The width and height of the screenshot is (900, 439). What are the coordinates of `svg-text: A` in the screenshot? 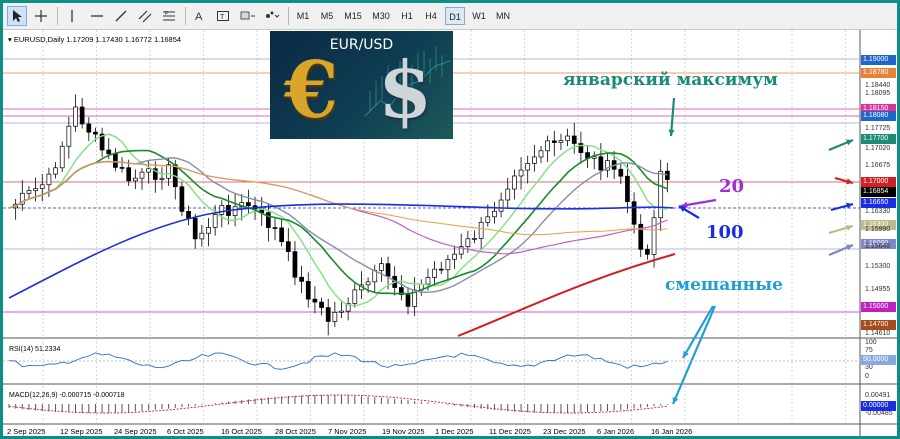 It's located at (199, 17).